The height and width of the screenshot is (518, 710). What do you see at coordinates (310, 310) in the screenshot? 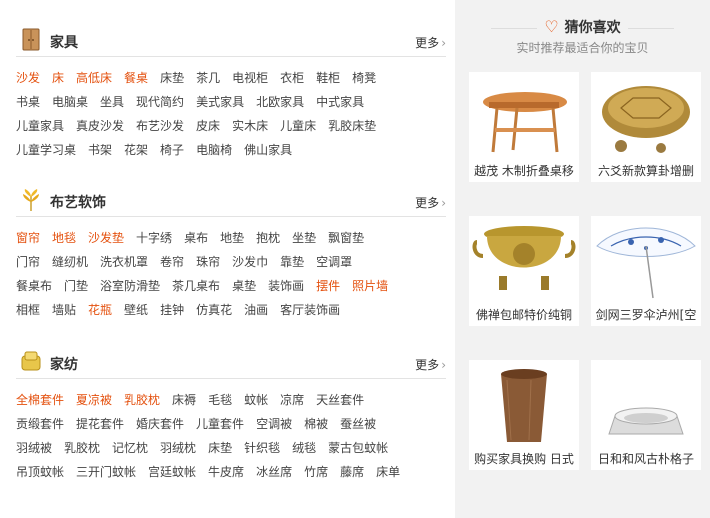
I see `category-link: 客厅装饰画` at bounding box center [310, 310].